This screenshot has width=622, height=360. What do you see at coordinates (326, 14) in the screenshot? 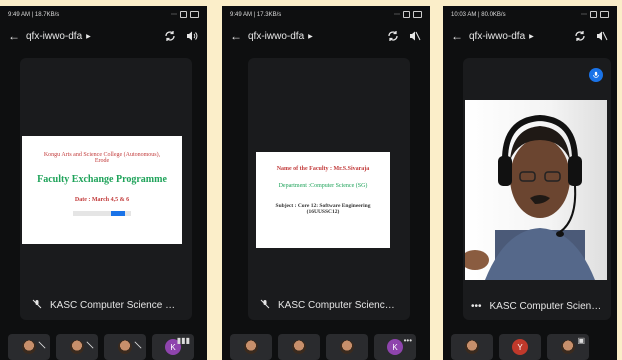
I see `status-bar: 9:49 AM | 17.3KB/s ⋯` at bounding box center [326, 14].